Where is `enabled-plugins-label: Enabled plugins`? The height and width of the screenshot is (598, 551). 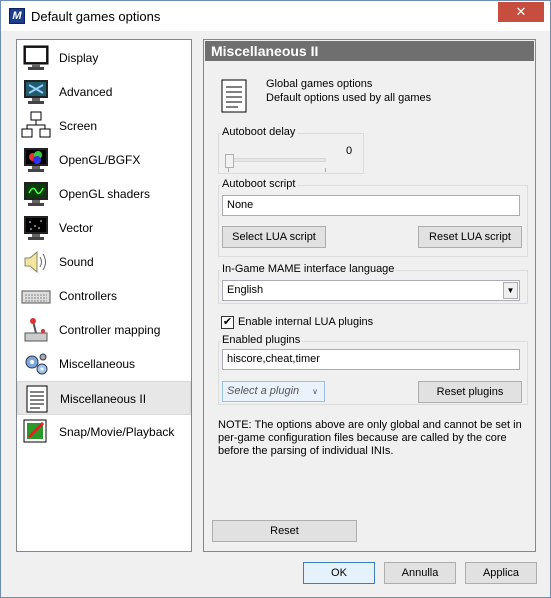 enabled-plugins-label: Enabled plugins is located at coordinates (261, 340).